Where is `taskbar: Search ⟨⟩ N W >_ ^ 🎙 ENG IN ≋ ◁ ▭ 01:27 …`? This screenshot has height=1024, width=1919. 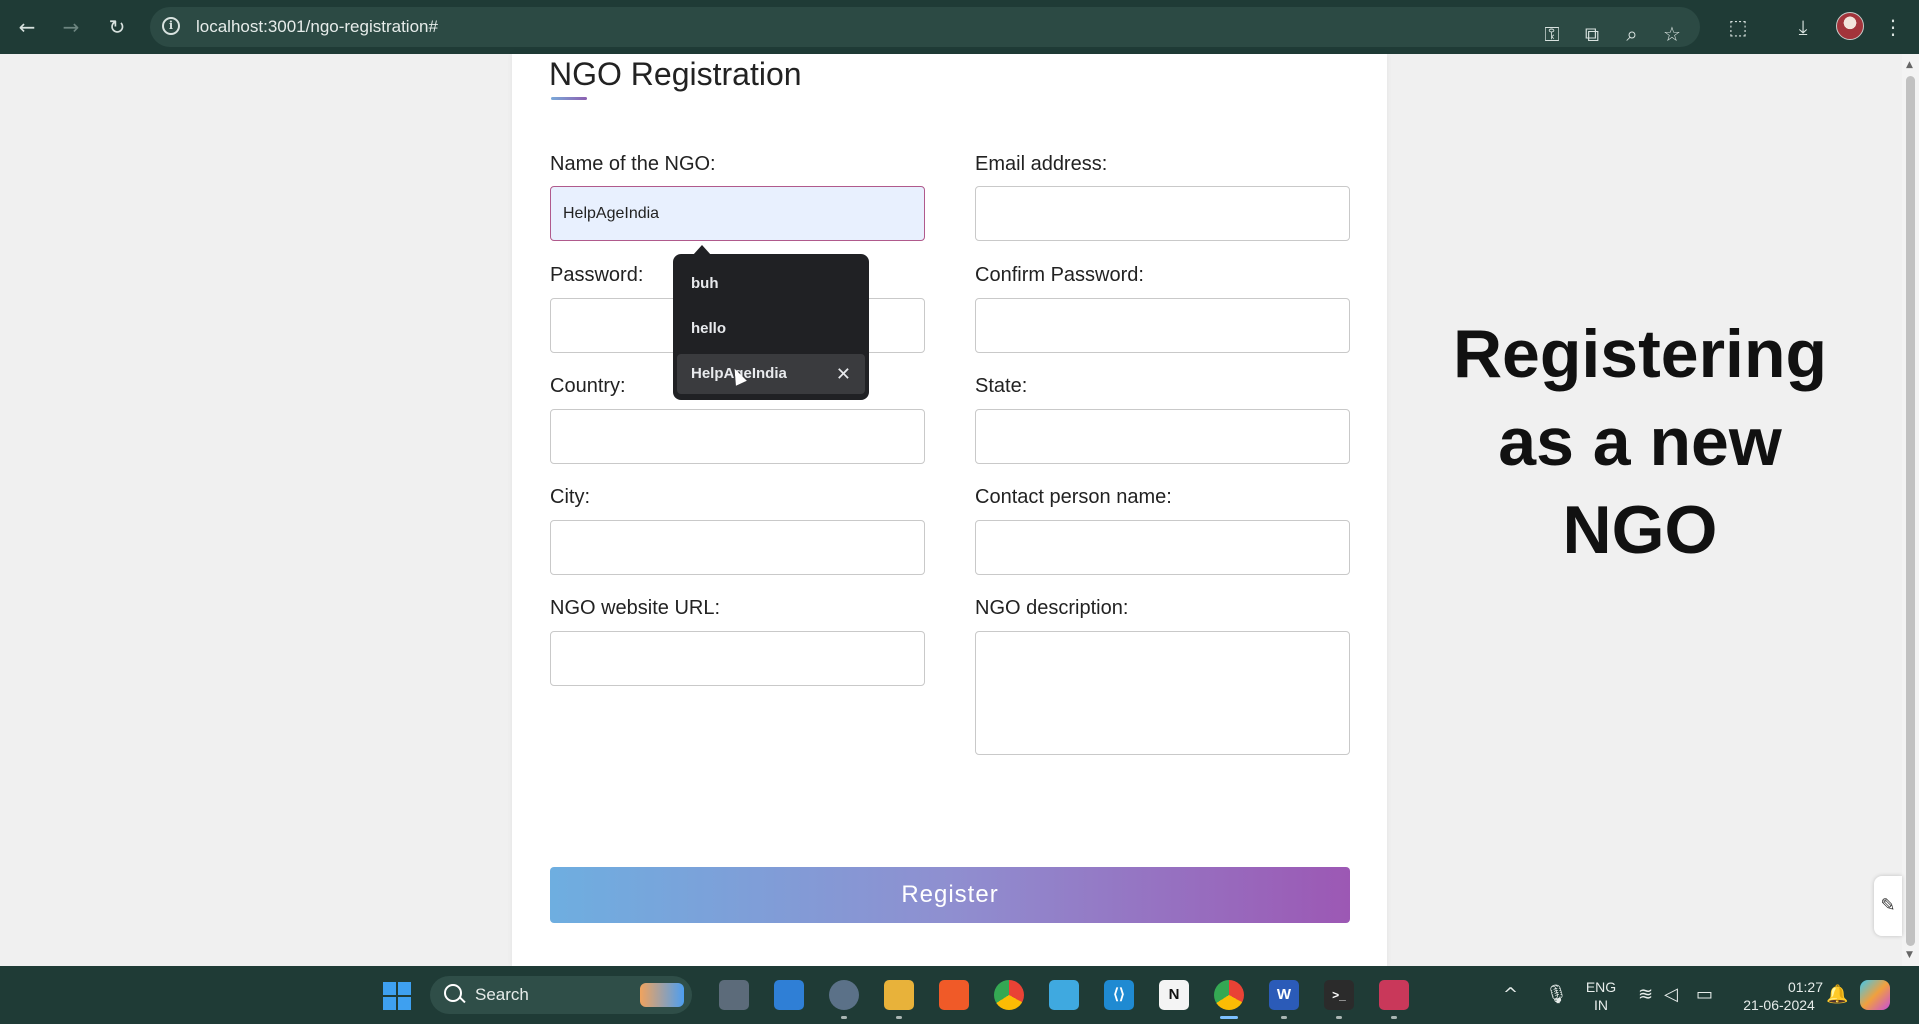 taskbar: Search ⟨⟩ N W >_ ^ 🎙 ENG IN ≋ ◁ ▭ 01:27 … is located at coordinates (959, 995).